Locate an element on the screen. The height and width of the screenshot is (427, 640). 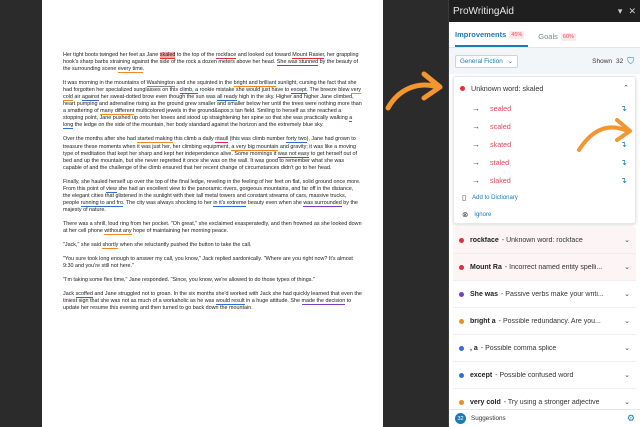
gear-icon: ⚙ is located at coordinates (631, 418).